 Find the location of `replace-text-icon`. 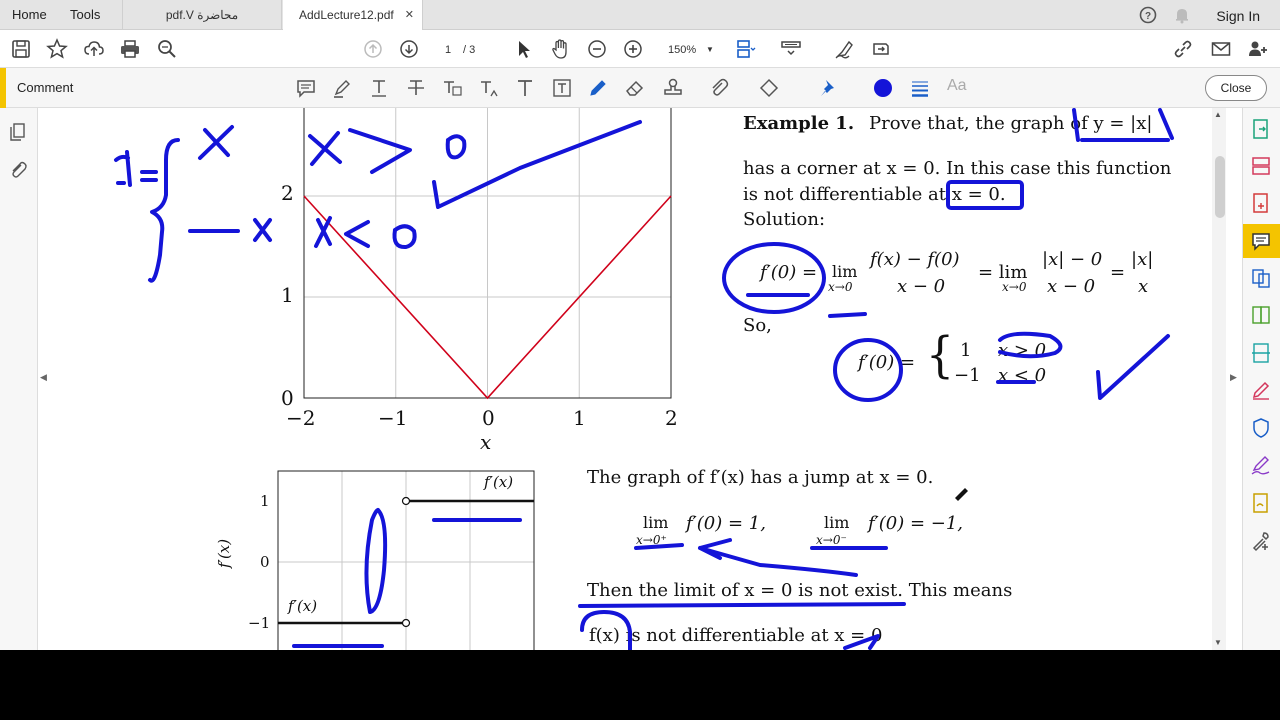

replace-text-icon is located at coordinates (452, 88).